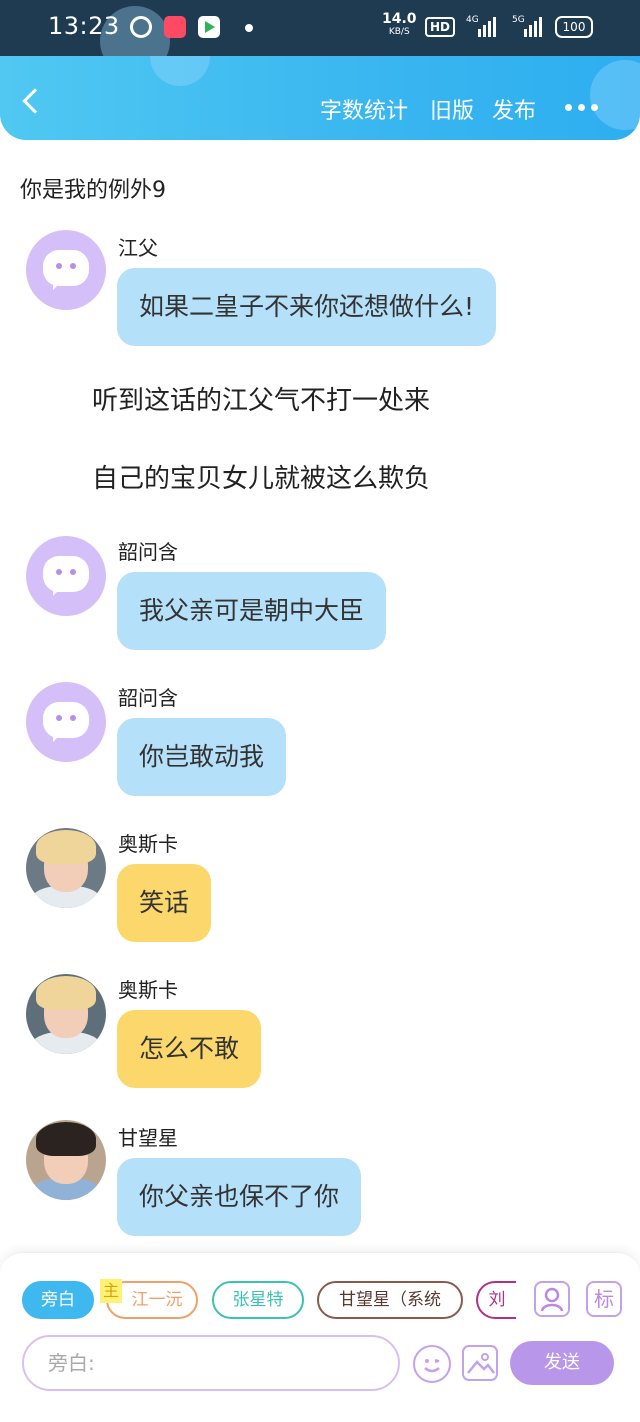 The image size is (640, 1422). Describe the element at coordinates (581, 107) in the screenshot. I see `more-options-icon` at that location.